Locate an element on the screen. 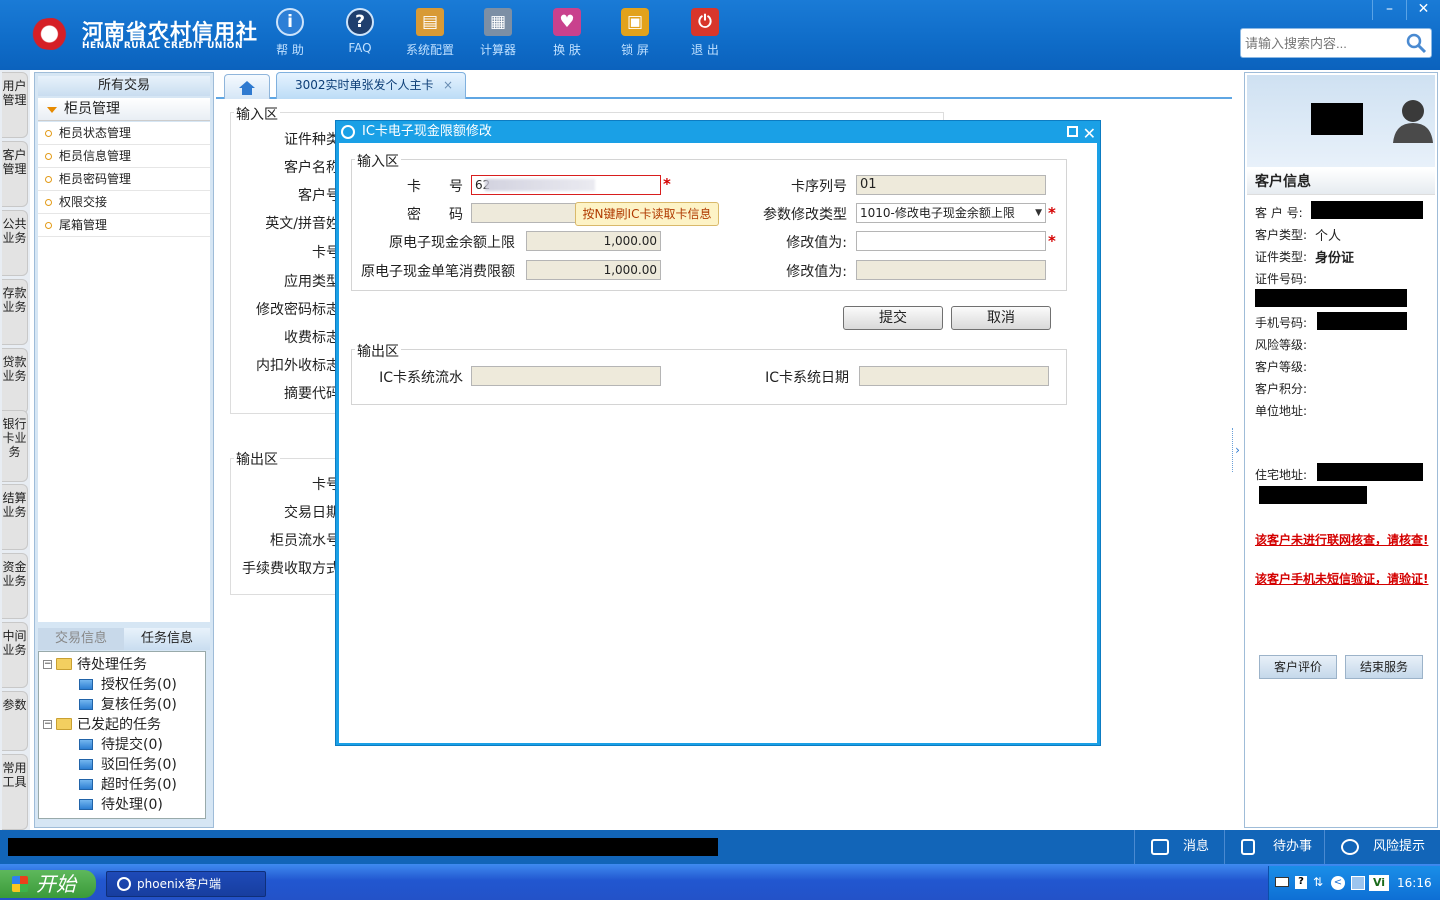  cancel-button: 取消 is located at coordinates (1001, 318).